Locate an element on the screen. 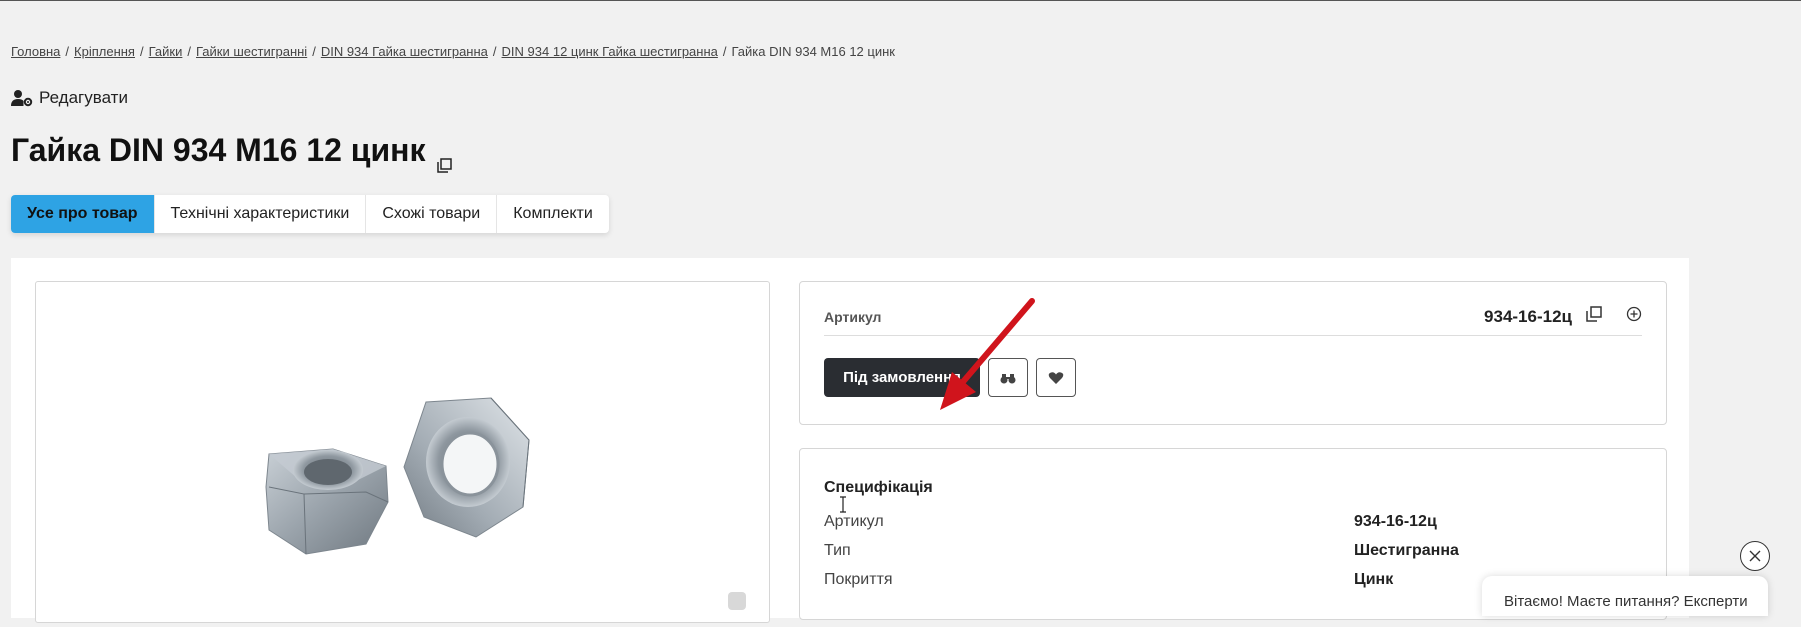  spec-row: Артикул 934-16-12ц is located at coordinates (1233, 524).